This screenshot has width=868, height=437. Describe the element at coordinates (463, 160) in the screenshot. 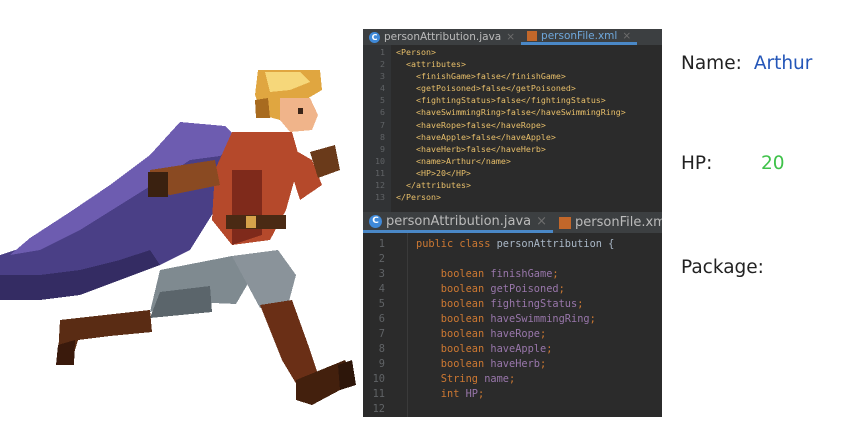

I see `xml-line-text: <name>Arthur</name>` at that location.